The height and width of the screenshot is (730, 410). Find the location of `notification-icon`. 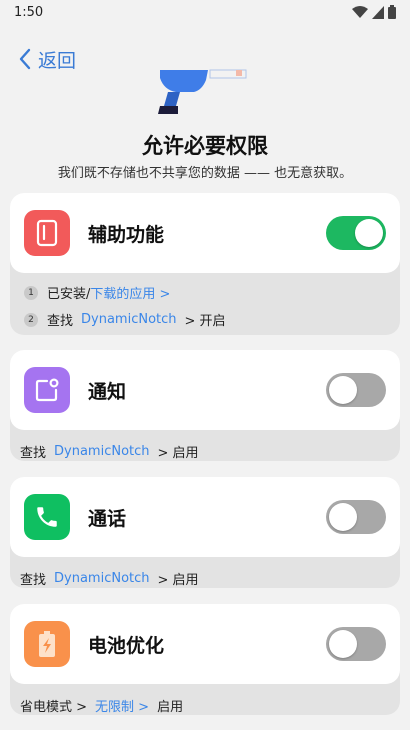

notification-icon is located at coordinates (47, 390).